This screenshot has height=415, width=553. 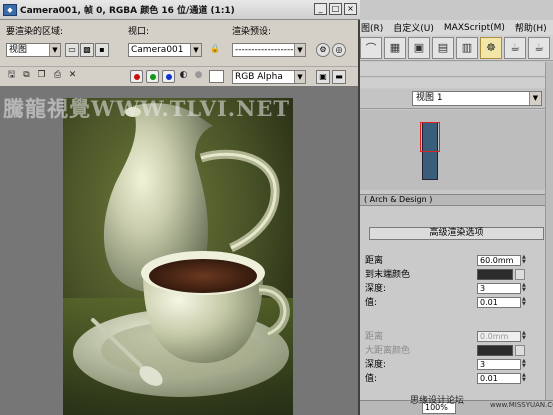 I want to click on view-dropdown: 视图 1 ▼, so click(x=477, y=98).